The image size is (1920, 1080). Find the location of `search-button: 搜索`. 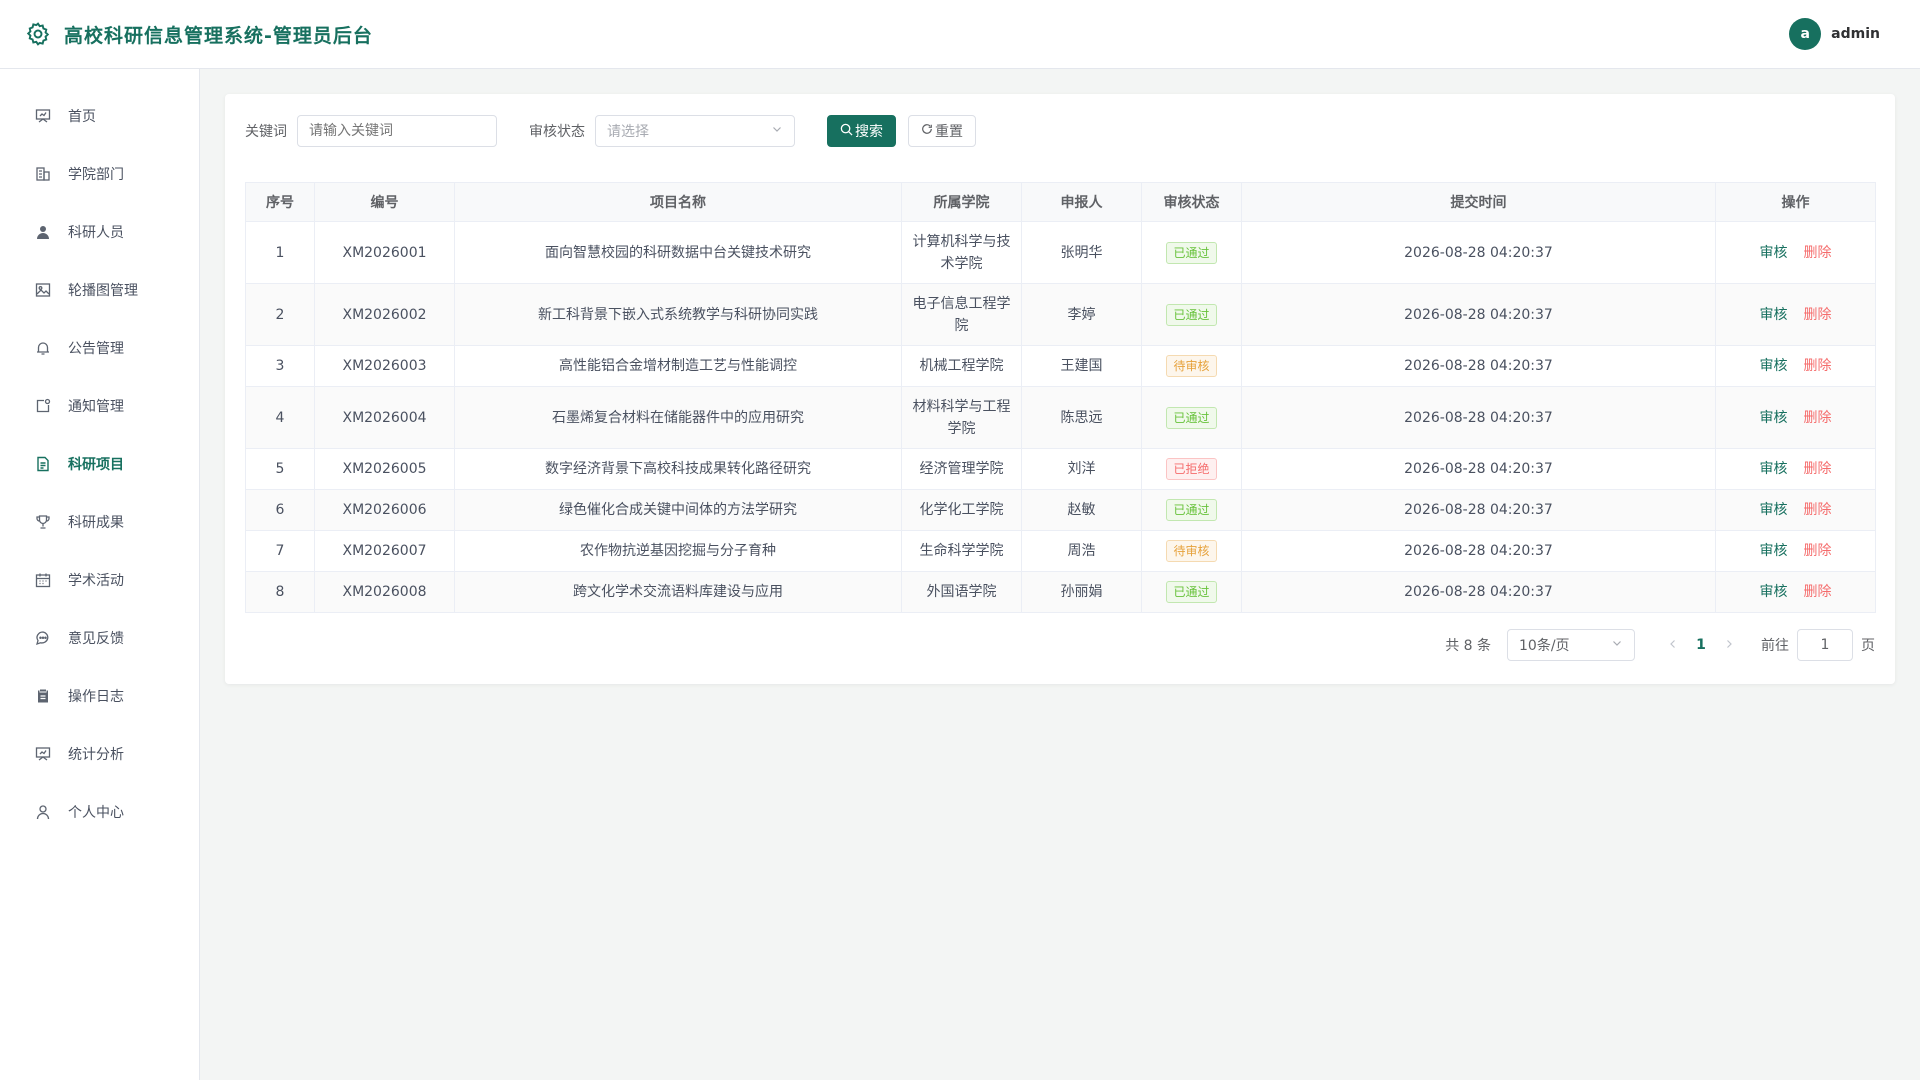

search-button: 搜索 is located at coordinates (861, 131).